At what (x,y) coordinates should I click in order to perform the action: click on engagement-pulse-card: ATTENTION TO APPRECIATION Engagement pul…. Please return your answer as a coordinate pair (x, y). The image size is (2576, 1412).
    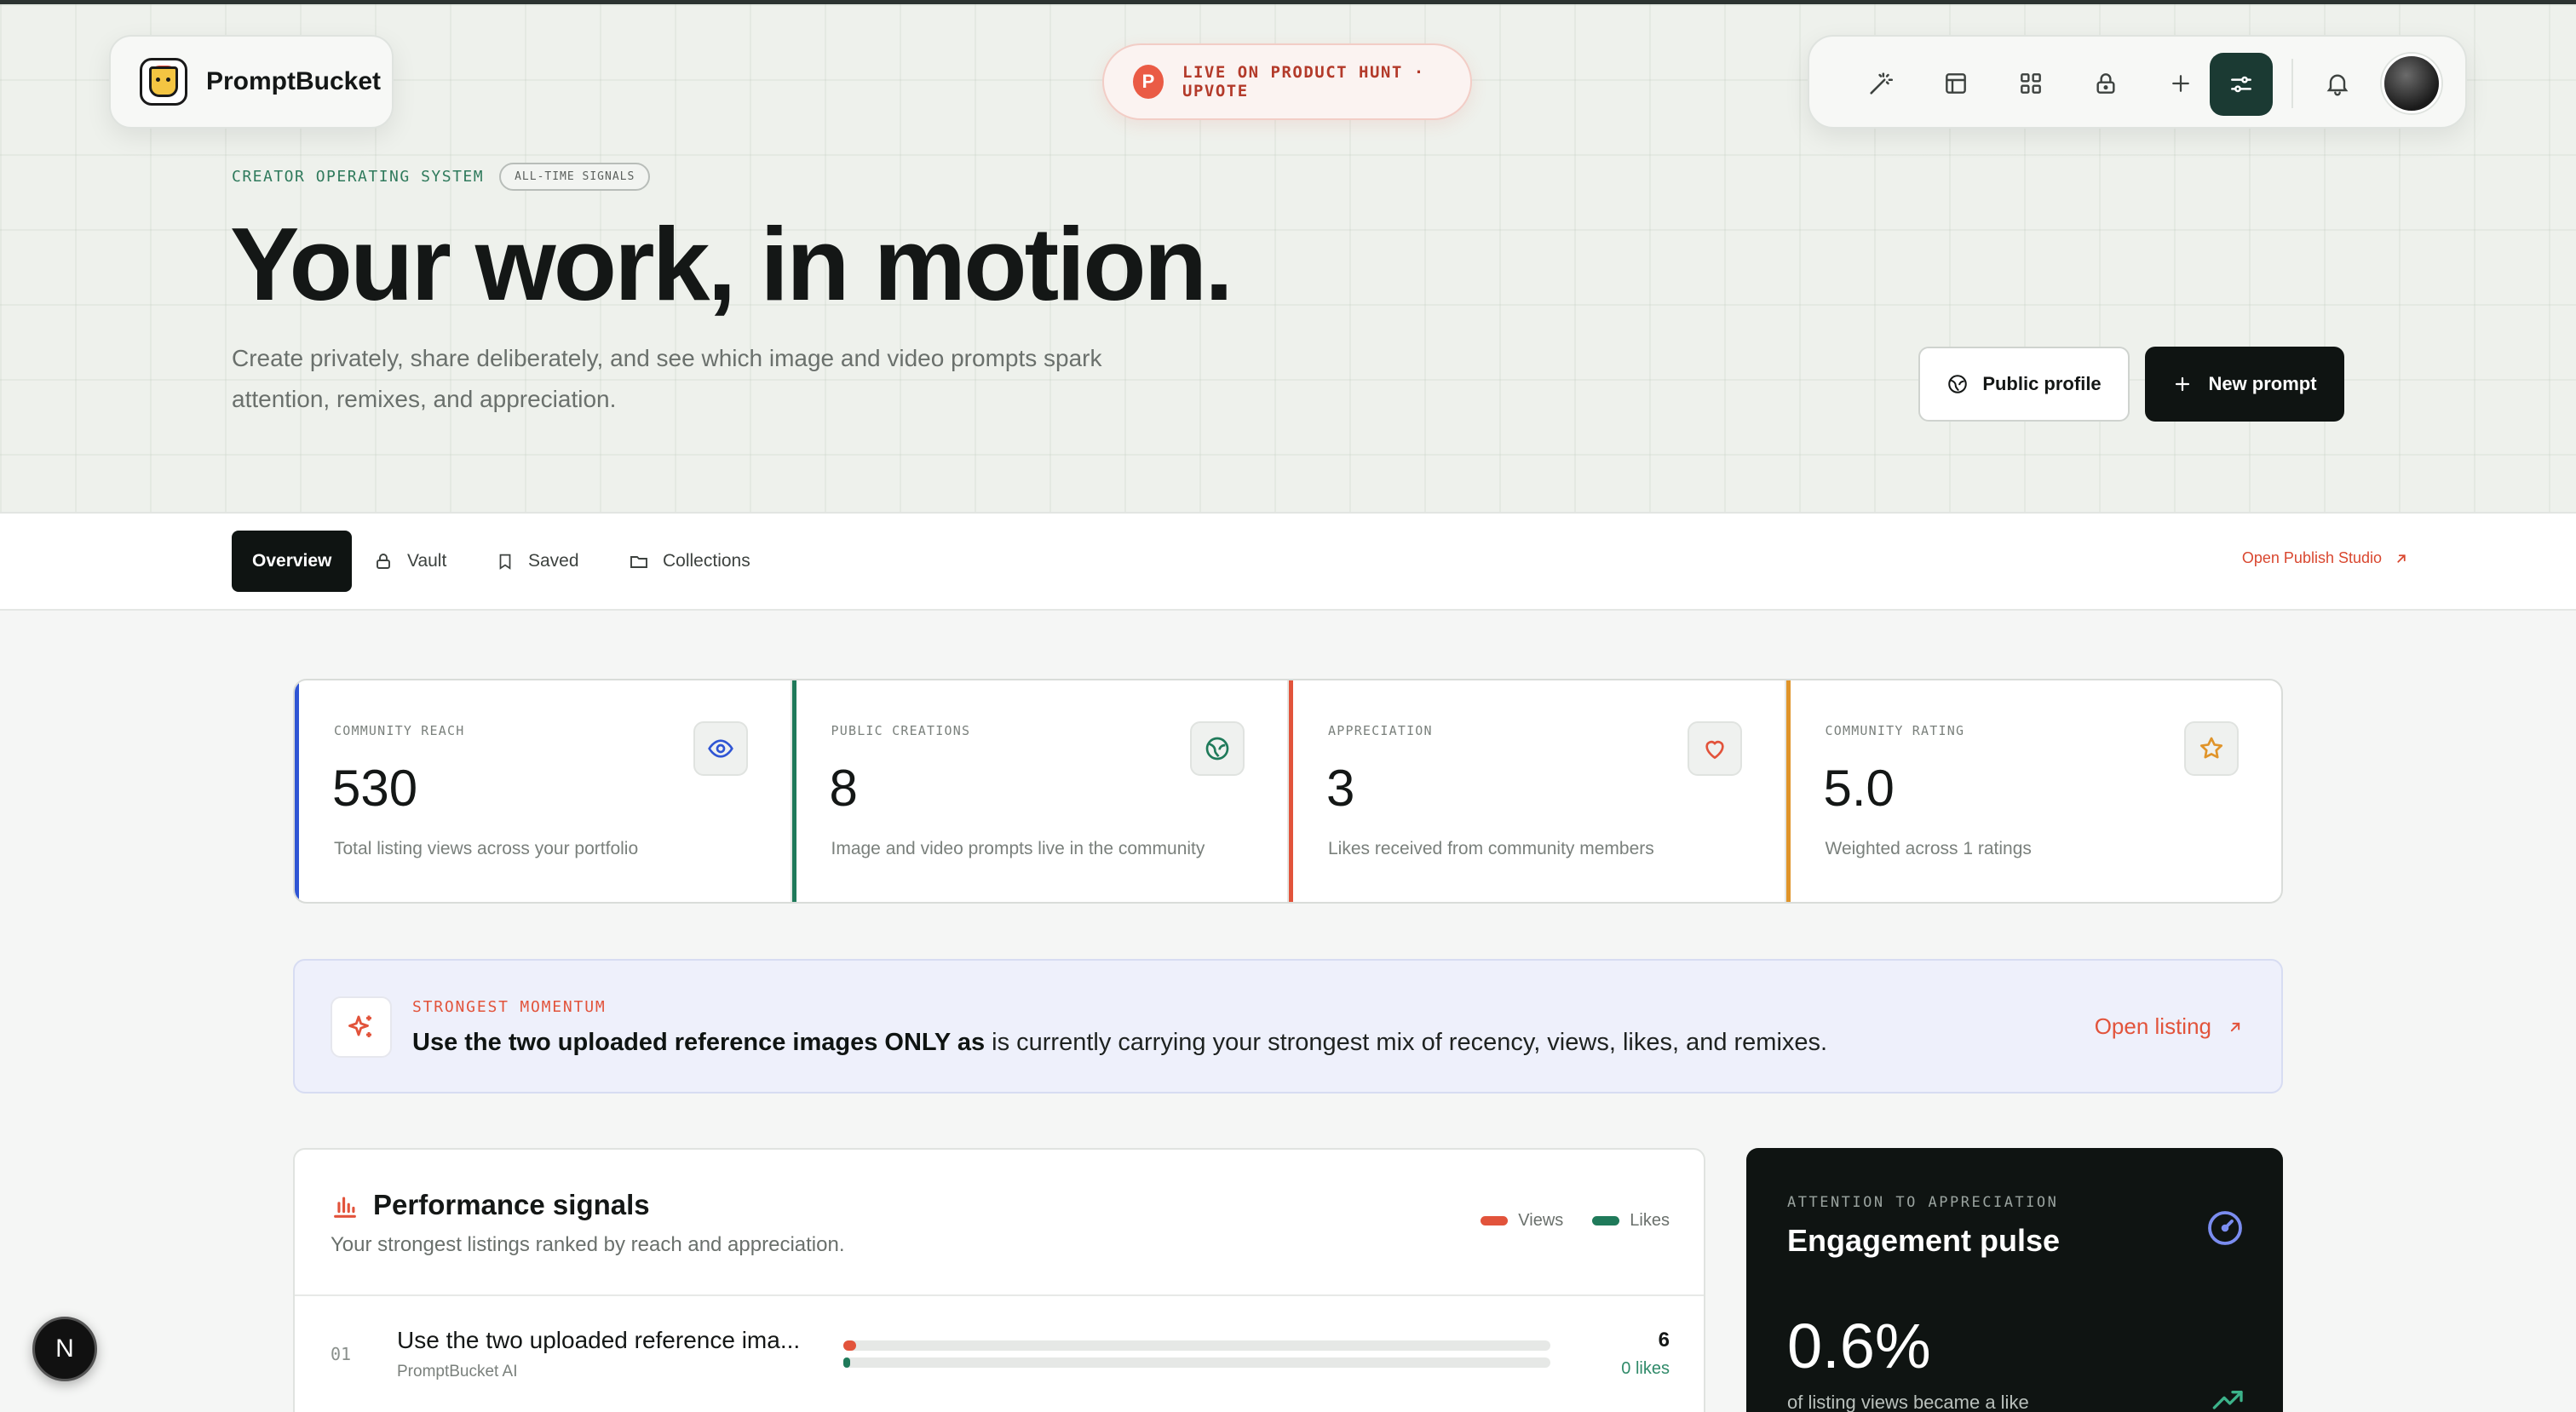
    Looking at the image, I should click on (2015, 1280).